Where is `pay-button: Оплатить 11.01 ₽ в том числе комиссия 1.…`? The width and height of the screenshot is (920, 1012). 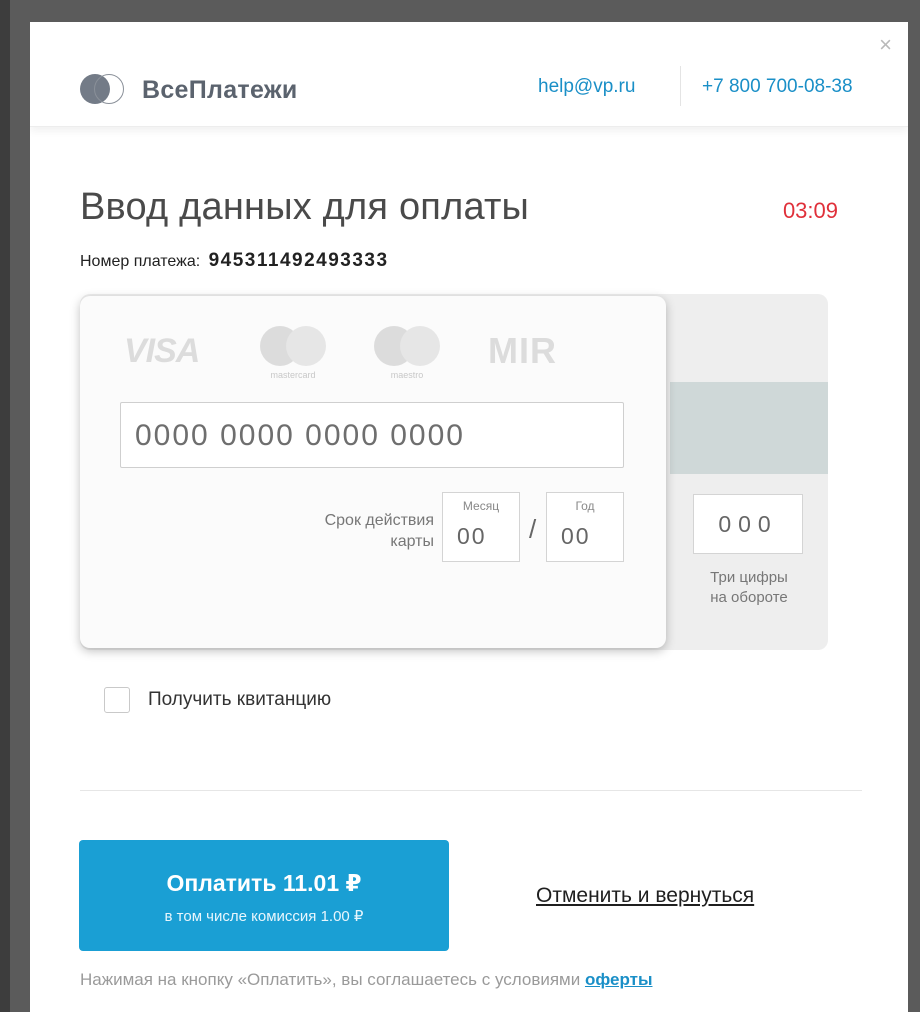 pay-button: Оплатить 11.01 ₽ в том числе комиссия 1.… is located at coordinates (264, 895).